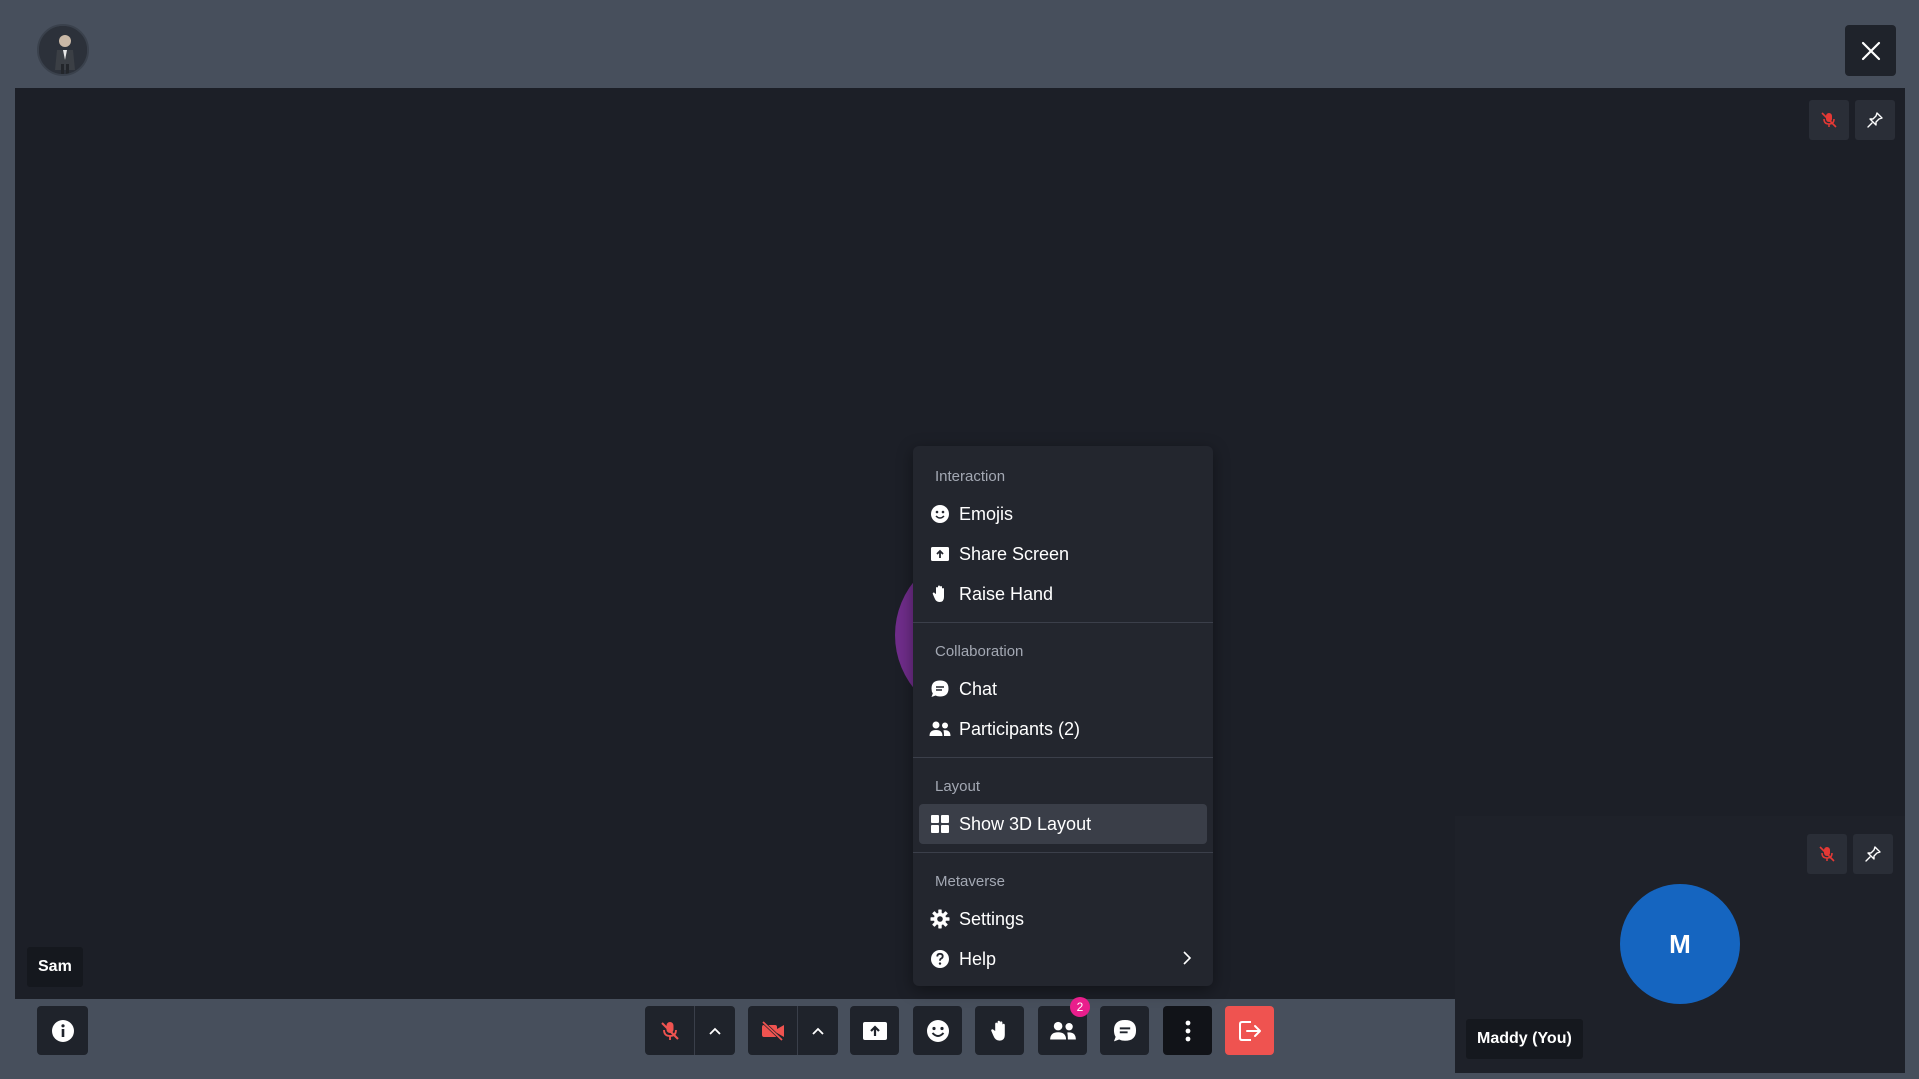  I want to click on grid-icon, so click(940, 824).